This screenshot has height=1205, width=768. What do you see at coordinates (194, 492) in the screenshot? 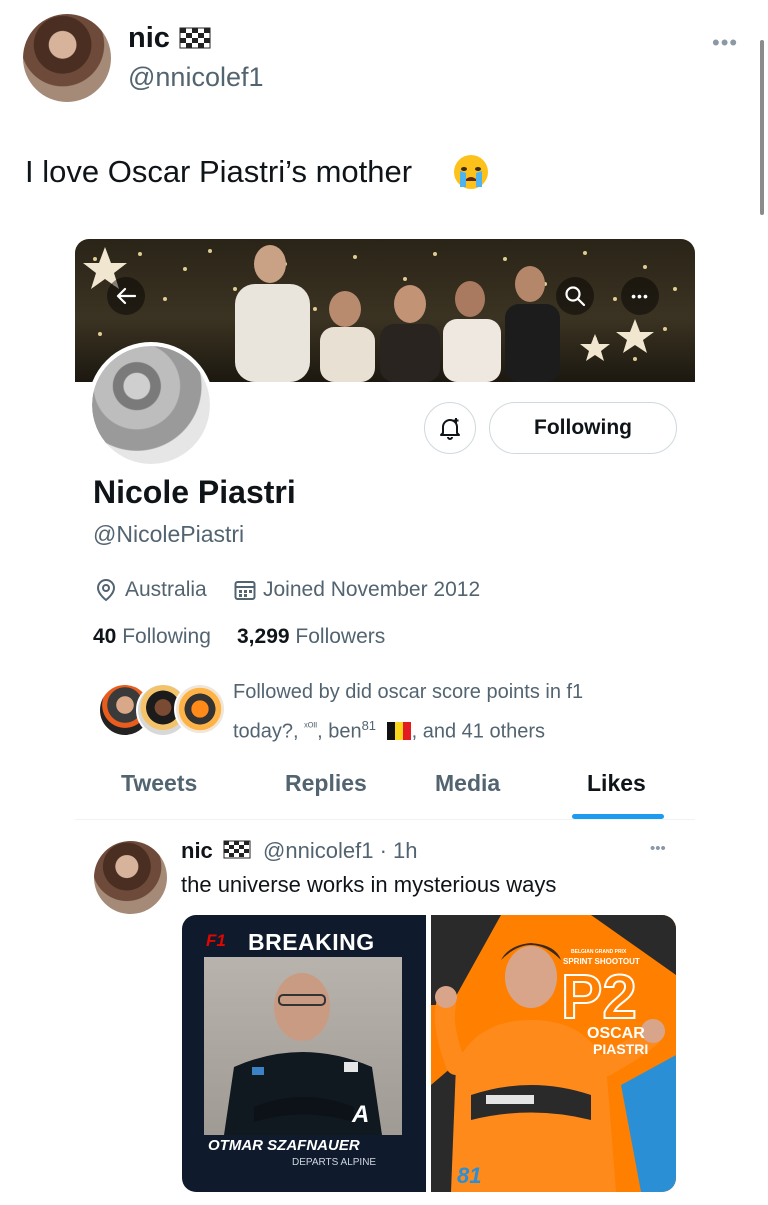
I see `profile-name: Nicole Piastri` at bounding box center [194, 492].